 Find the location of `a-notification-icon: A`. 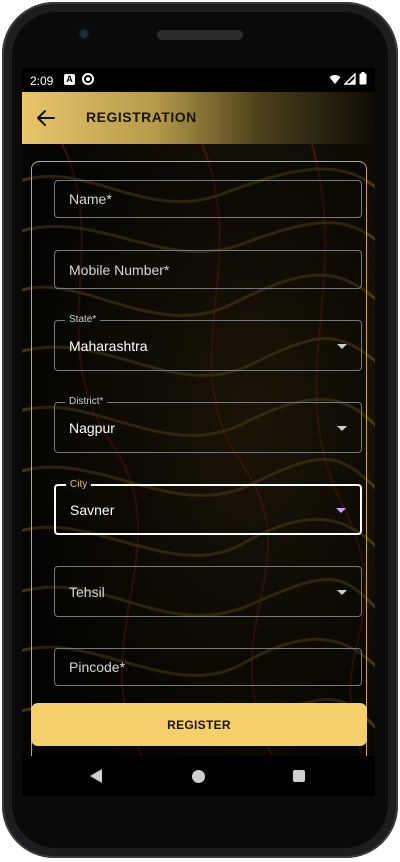

a-notification-icon: A is located at coordinates (69, 79).